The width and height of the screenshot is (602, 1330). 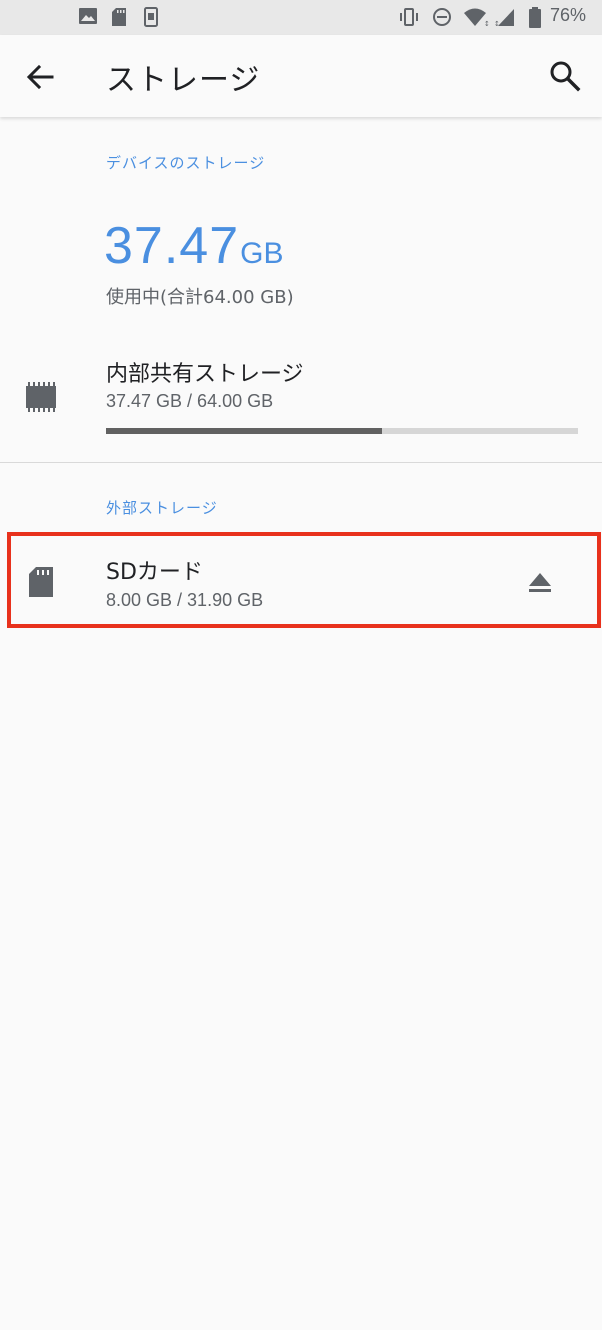 I want to click on sd-card-usage: 8.00 GB / 31.90 GB, so click(x=185, y=600).